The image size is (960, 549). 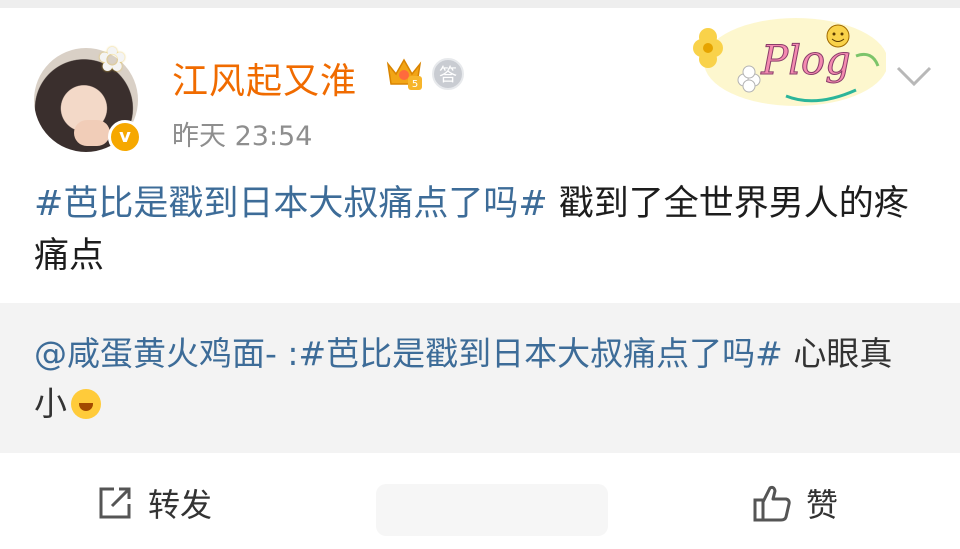 I want to click on laugh-cry-icon, so click(x=86, y=404).